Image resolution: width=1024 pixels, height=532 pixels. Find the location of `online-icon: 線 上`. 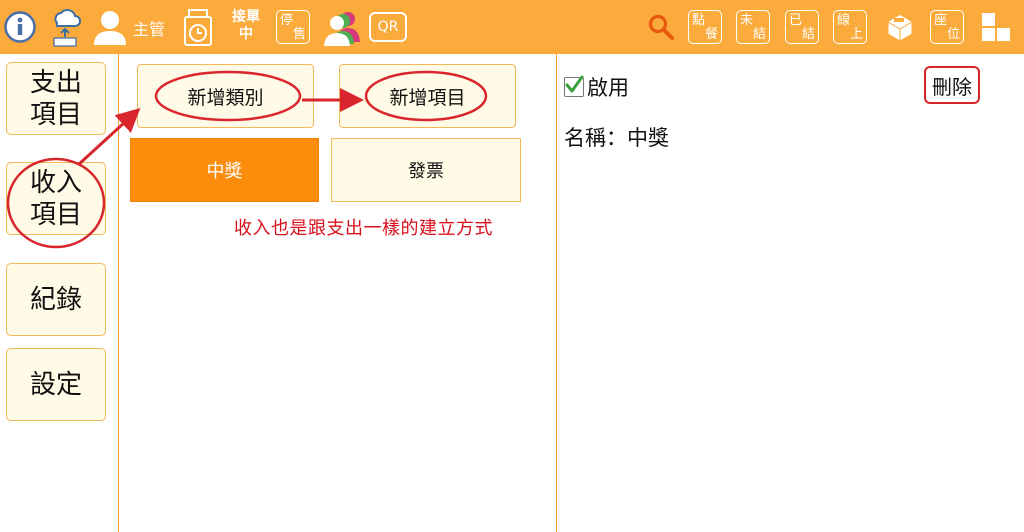

online-icon: 線 上 is located at coordinates (850, 27).